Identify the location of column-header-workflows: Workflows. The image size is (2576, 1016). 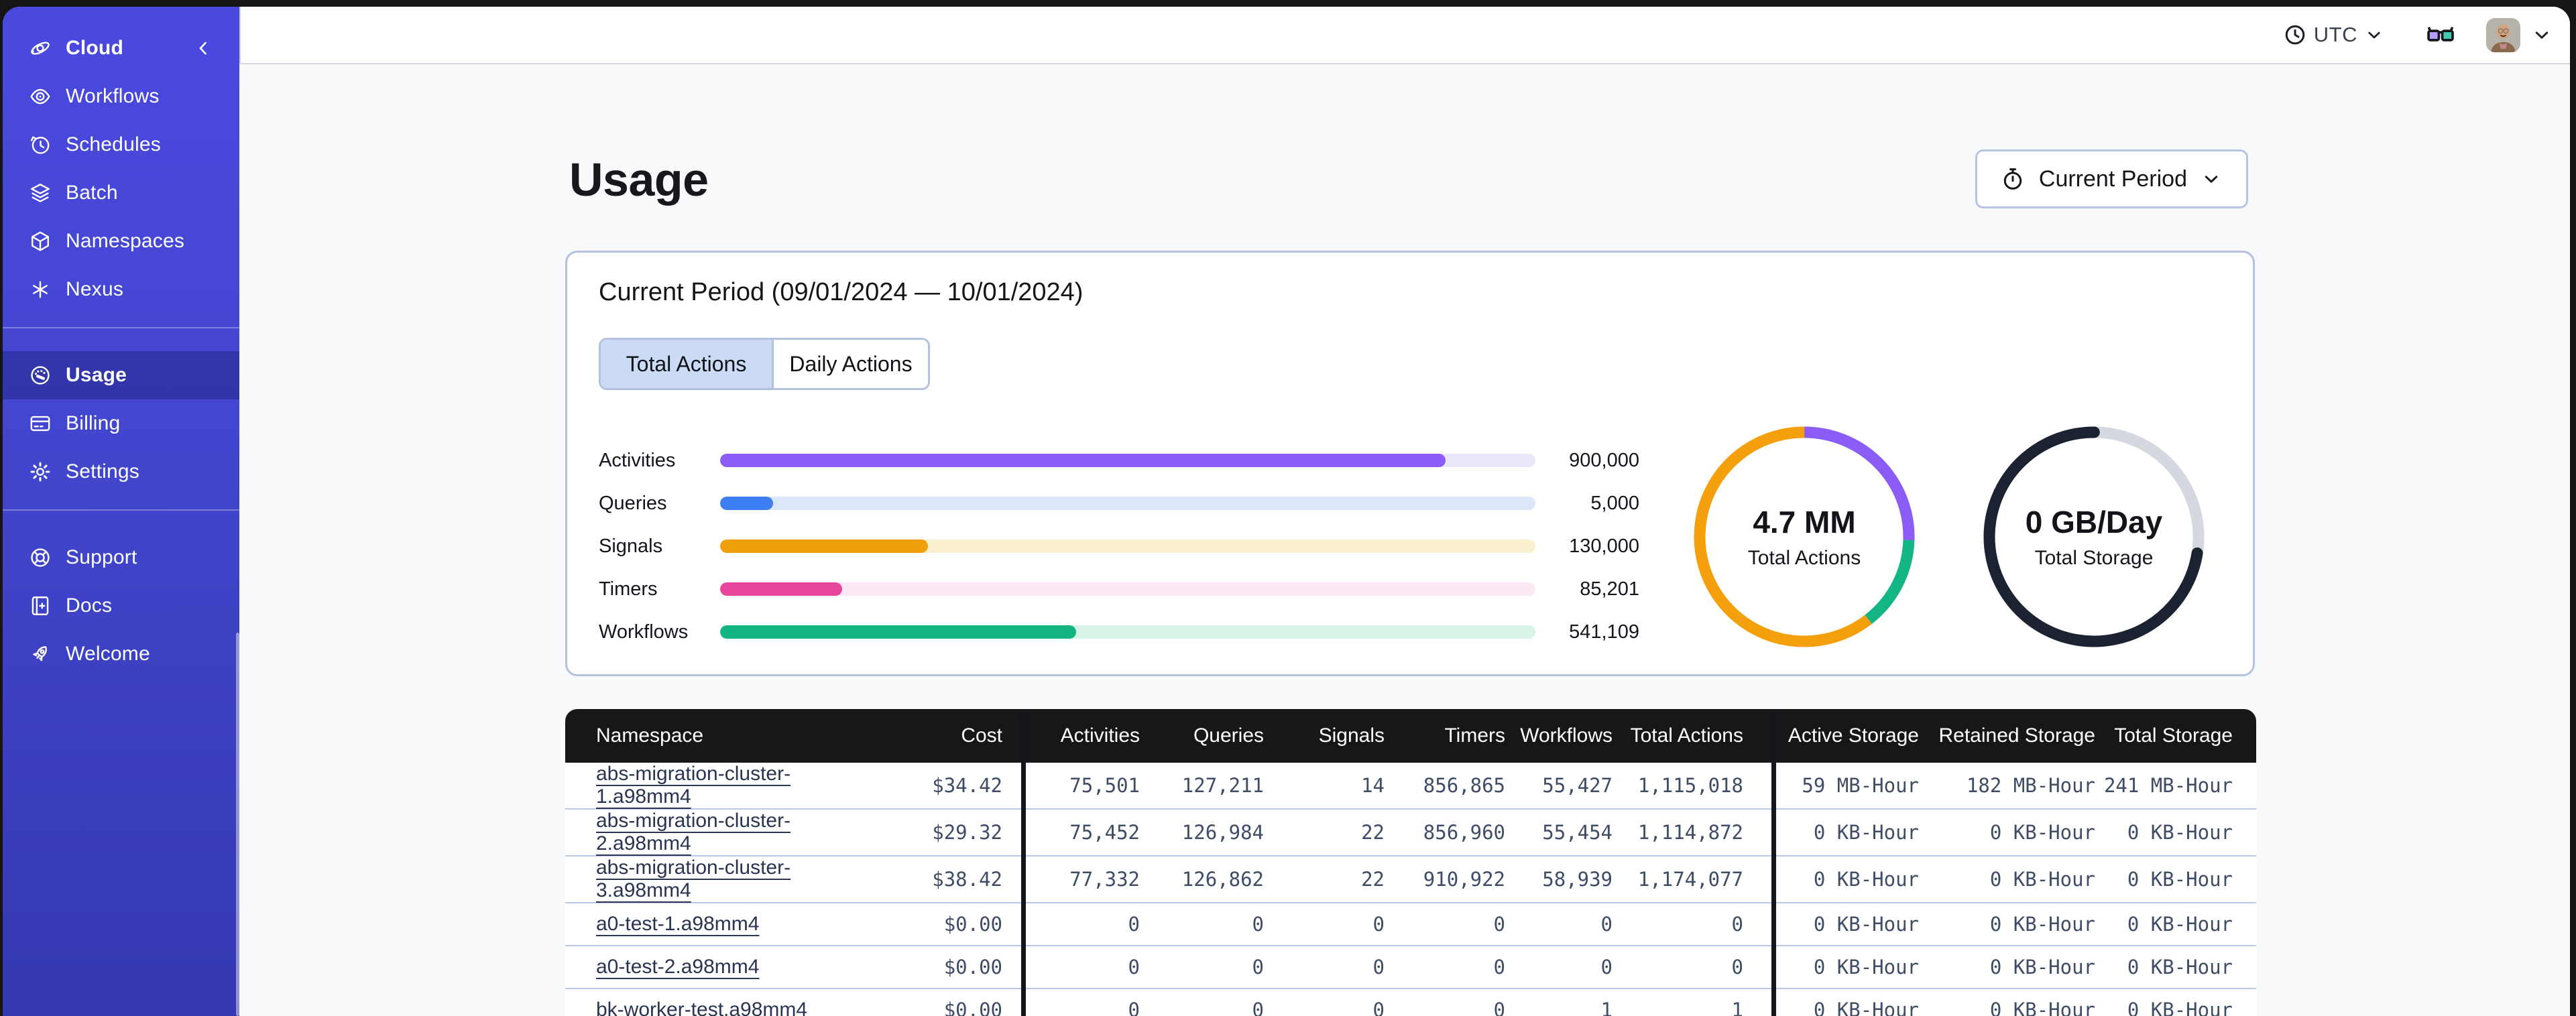
(1567, 736).